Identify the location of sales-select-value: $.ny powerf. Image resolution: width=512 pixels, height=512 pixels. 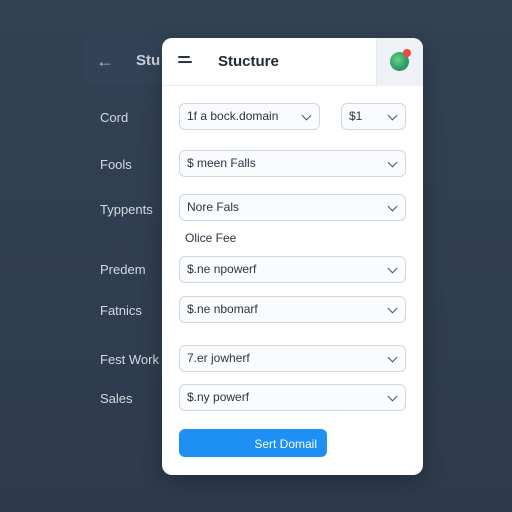
(218, 397).